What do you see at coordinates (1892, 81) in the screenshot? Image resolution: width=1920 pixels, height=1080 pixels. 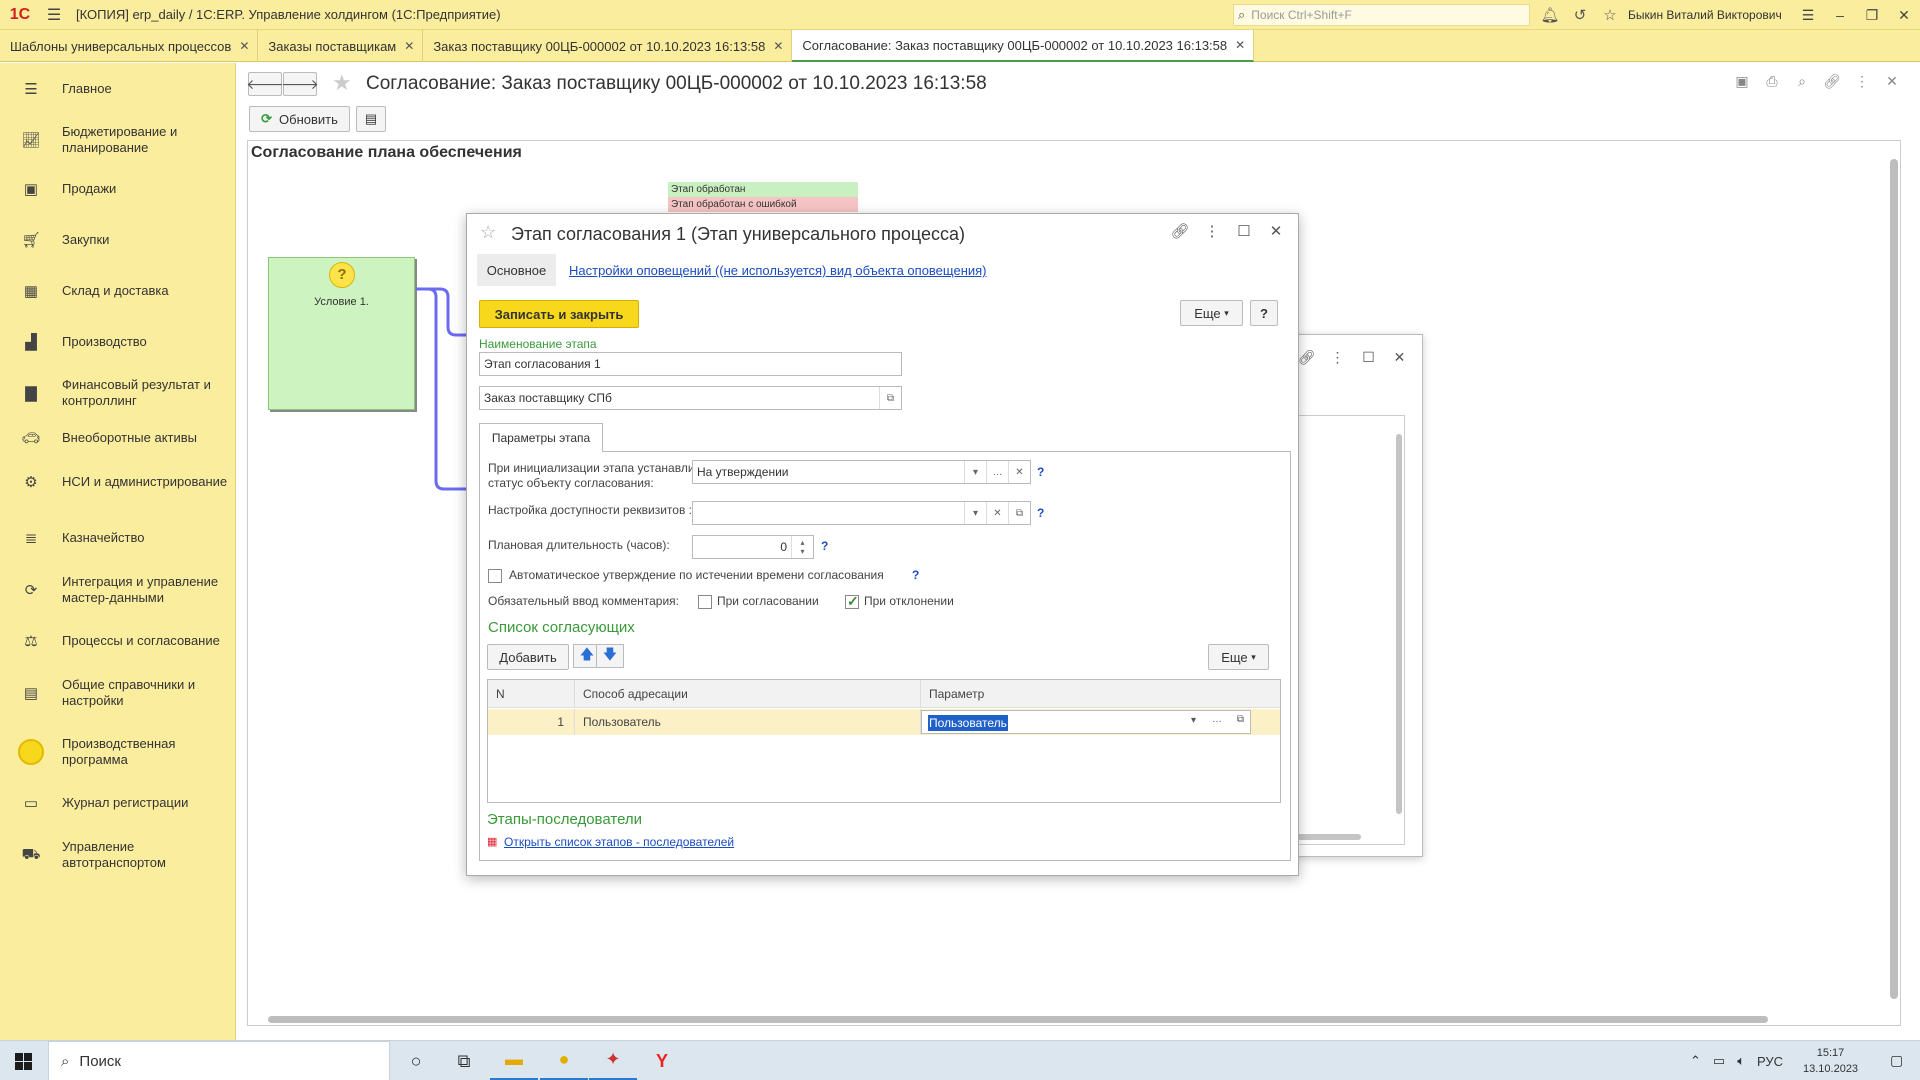 I see `close-form-icon: ✕` at bounding box center [1892, 81].